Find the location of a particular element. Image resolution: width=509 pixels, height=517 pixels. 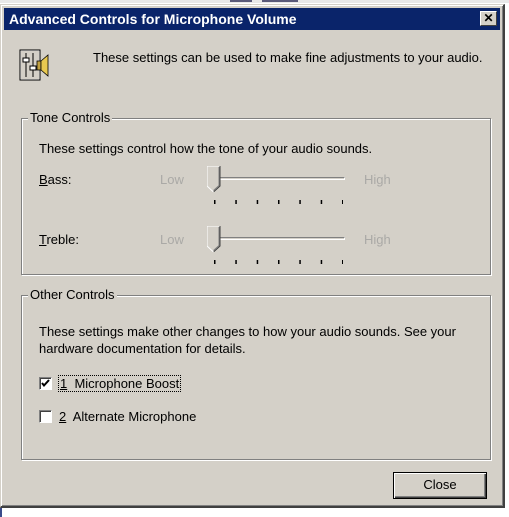

bass-slider-track is located at coordinates (277, 178).